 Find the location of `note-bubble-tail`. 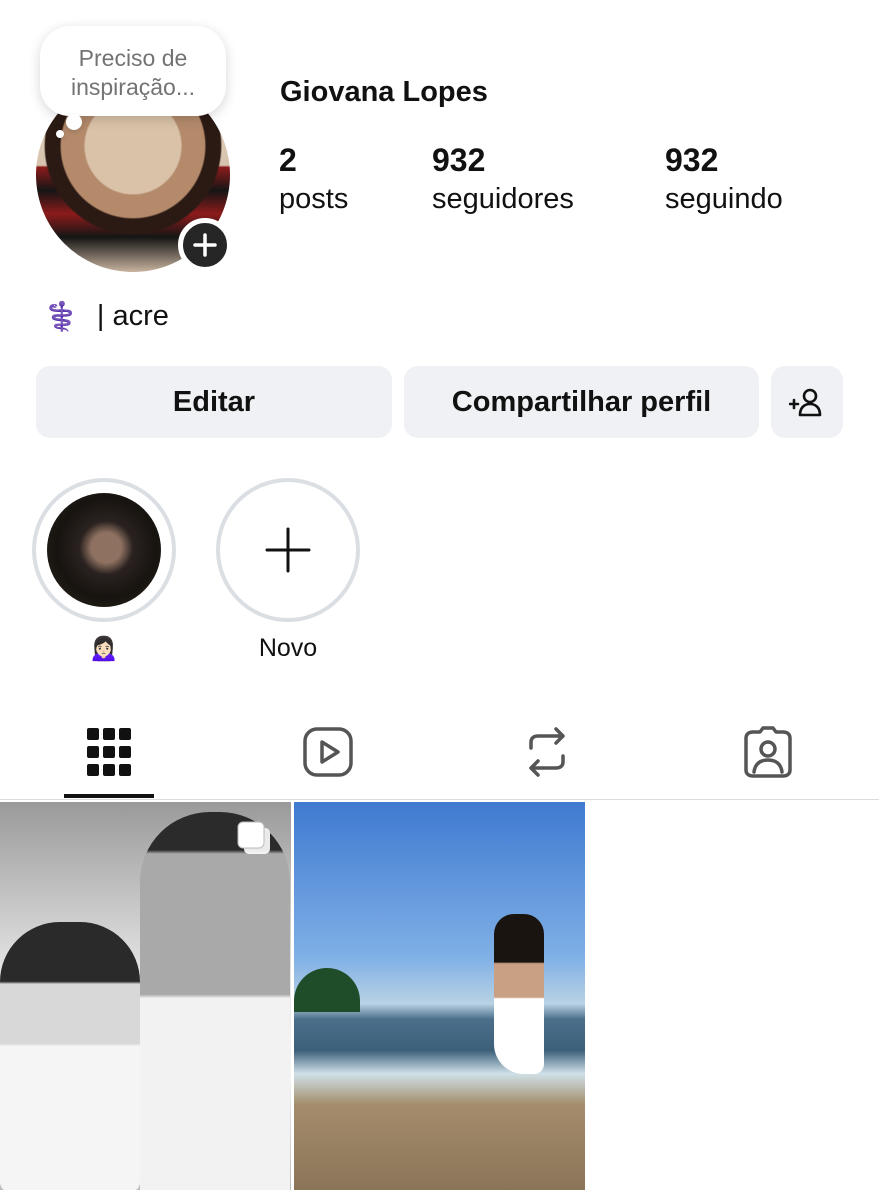

note-bubble-tail is located at coordinates (74, 122).